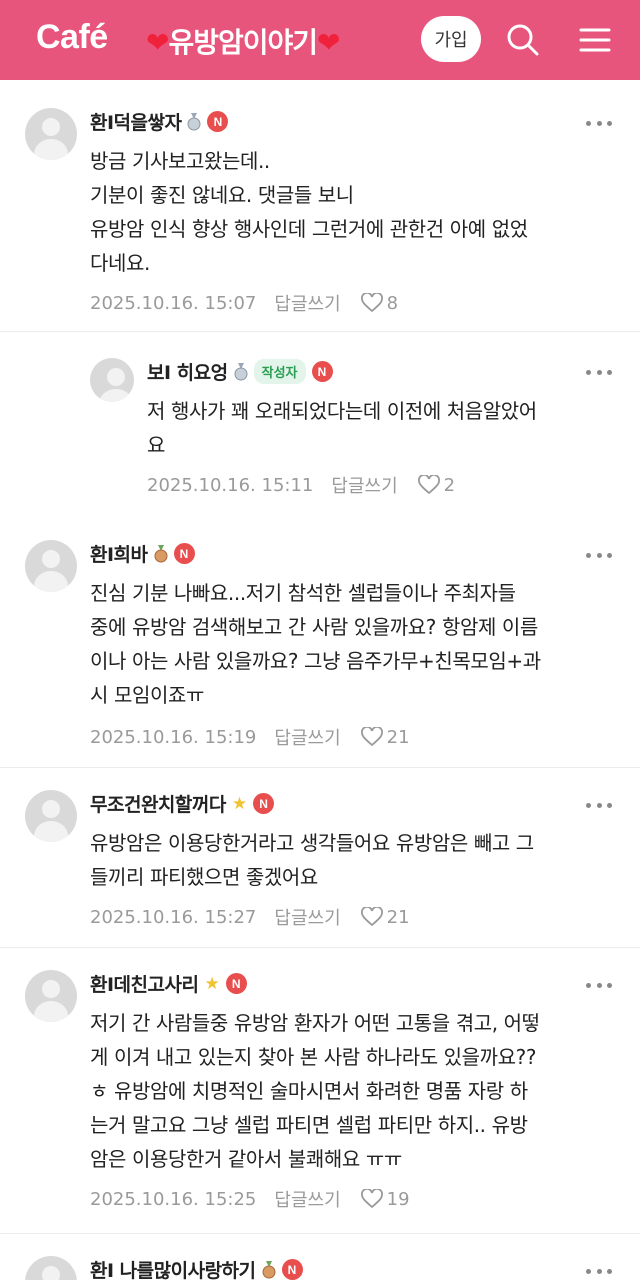 This screenshot has width=640, height=1280. What do you see at coordinates (315, 661) in the screenshot?
I see `comment-line: 이나 아는 사람 있을까요? 그냥 음주가무+친목모임+과` at bounding box center [315, 661].